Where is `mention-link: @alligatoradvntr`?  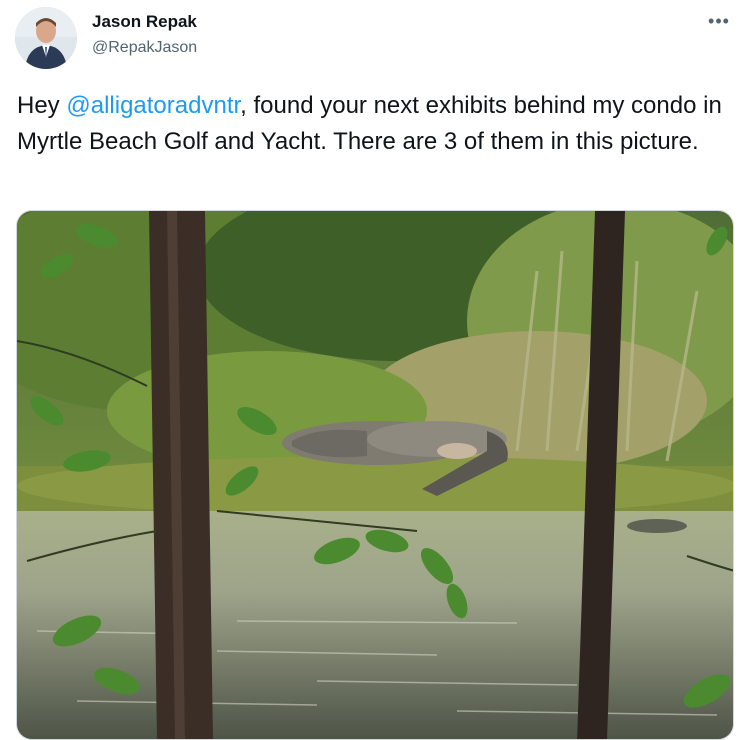
mention-link: @alligatoradvntr is located at coordinates (153, 105).